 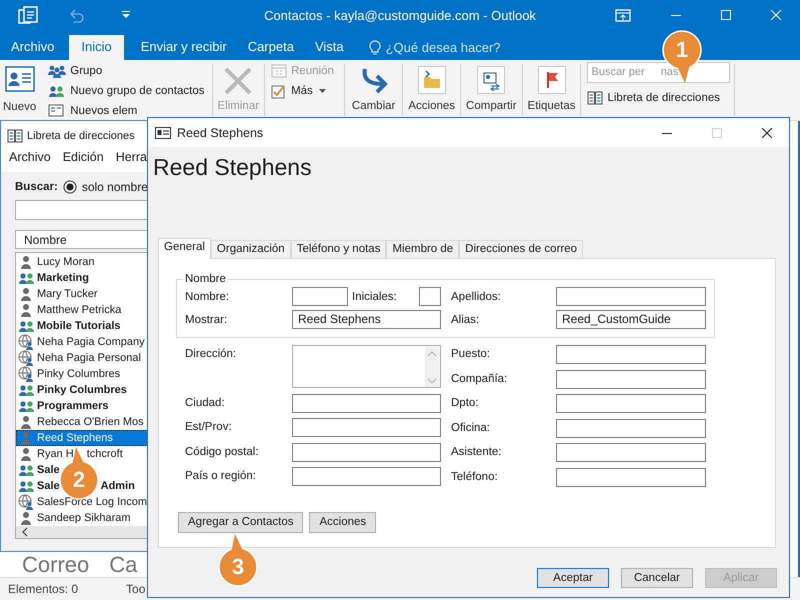 I want to click on action-button: Agregar a Contactos, so click(x=241, y=522).